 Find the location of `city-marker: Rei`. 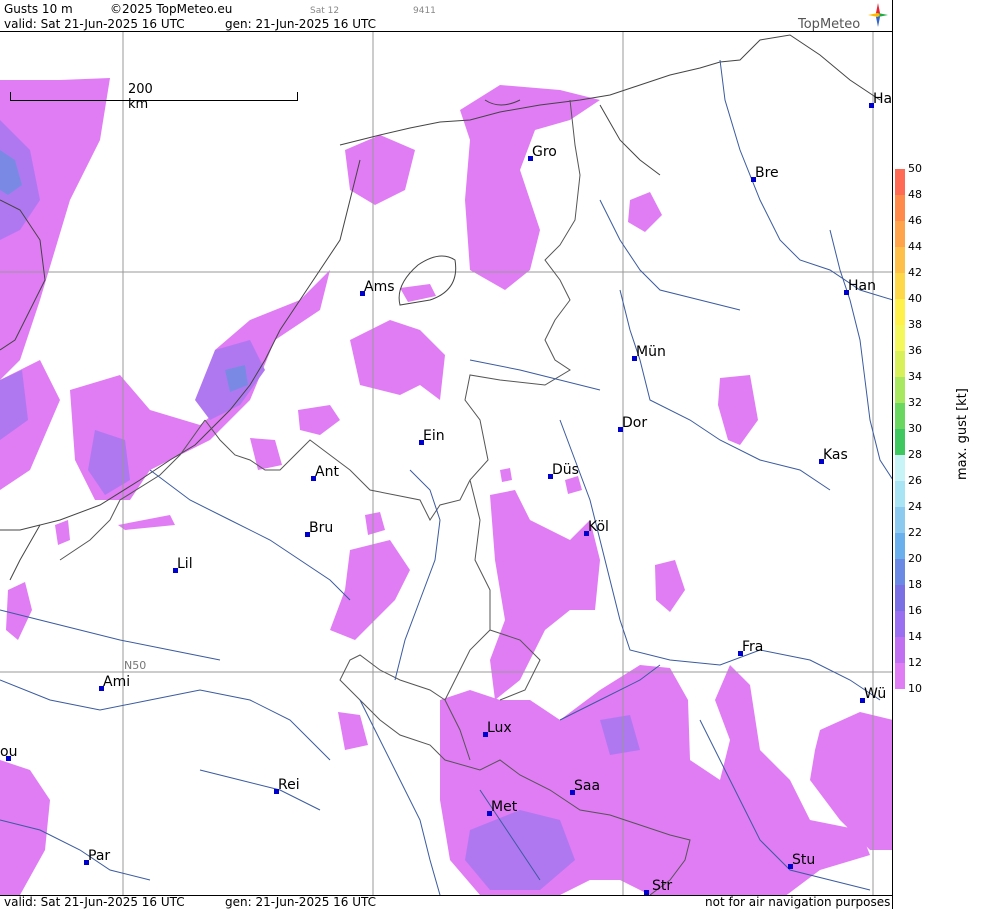

city-marker: Rei is located at coordinates (287, 785).